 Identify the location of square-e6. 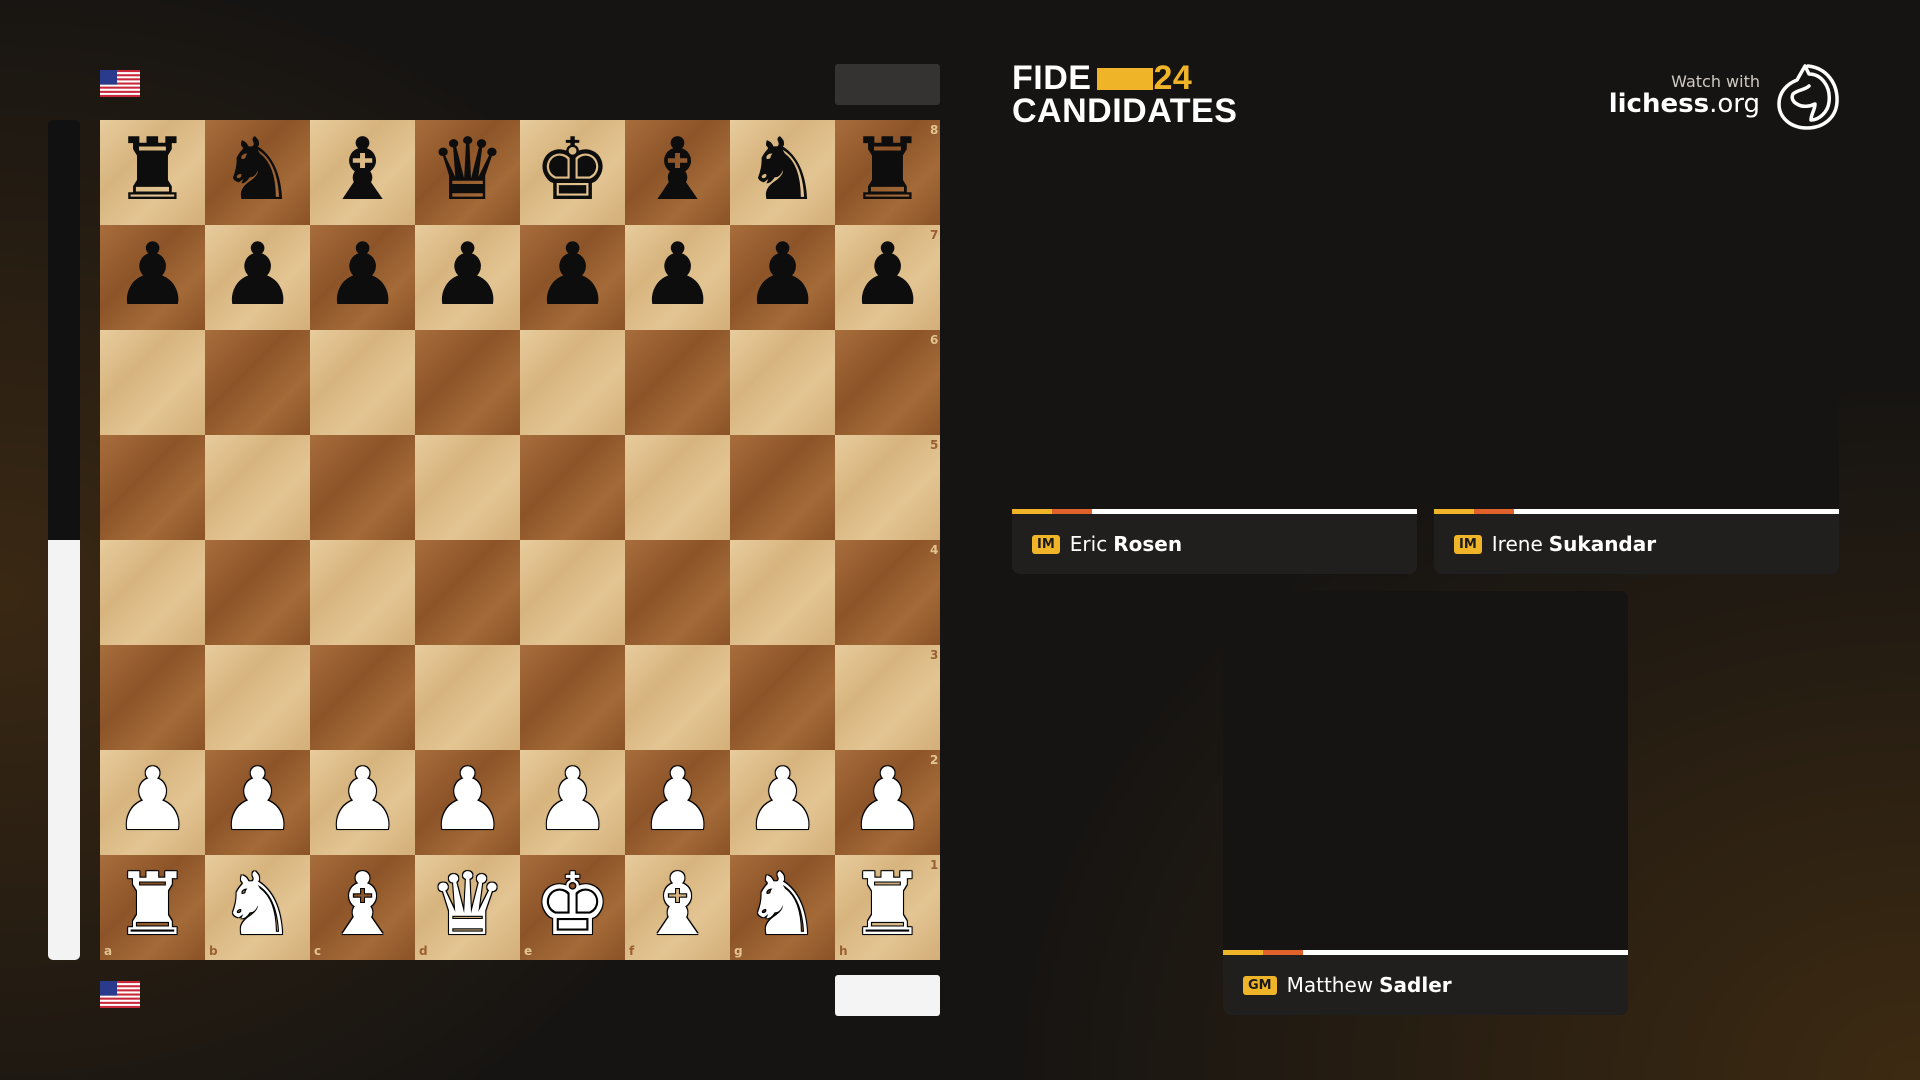
(572, 382).